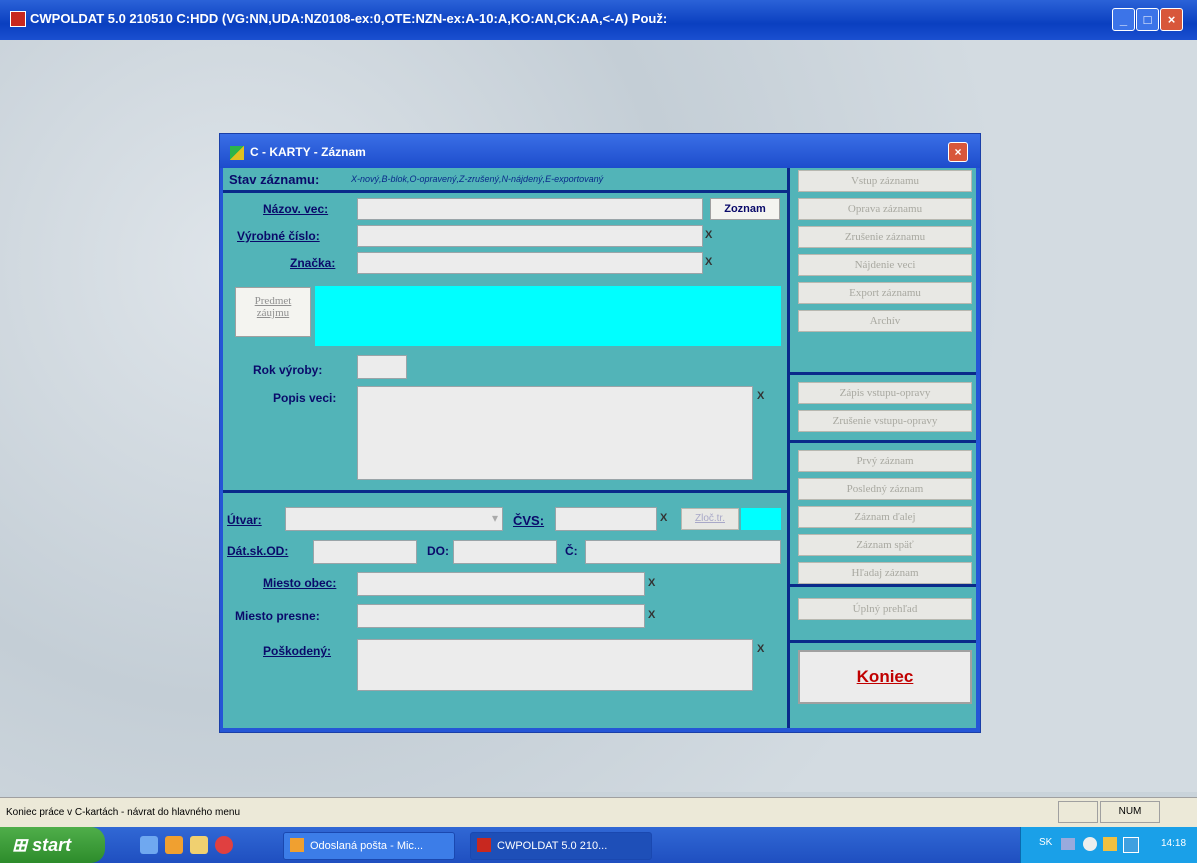  Describe the element at coordinates (571, 551) in the screenshot. I see `c-label: Č:` at that location.